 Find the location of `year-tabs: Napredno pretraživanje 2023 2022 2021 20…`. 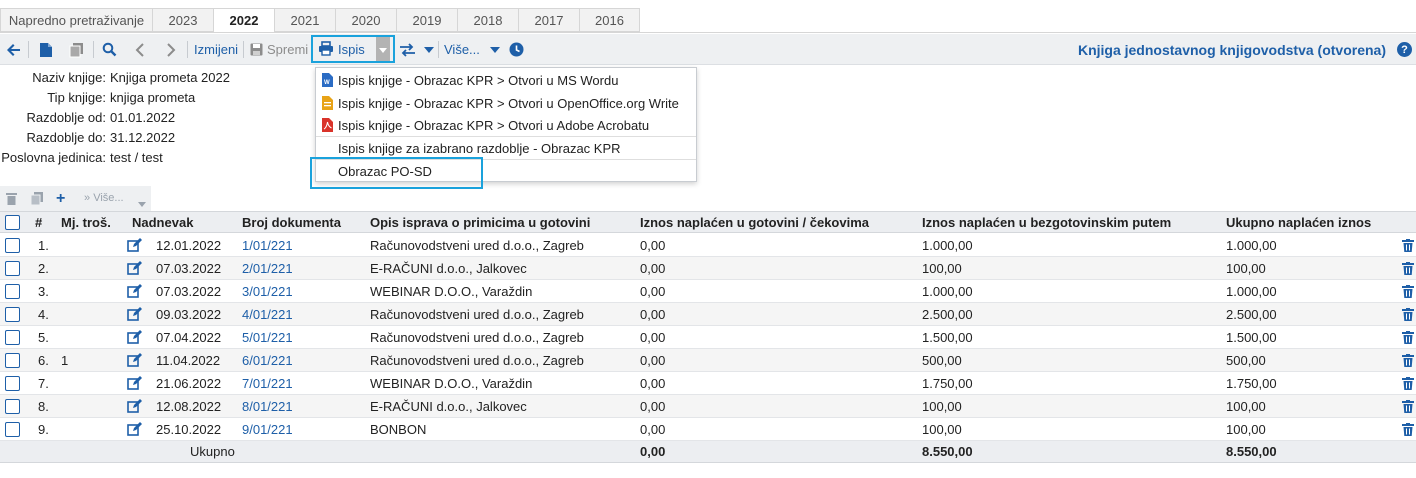

year-tabs: Napredno pretraživanje 2023 2022 2021 20… is located at coordinates (320, 20).